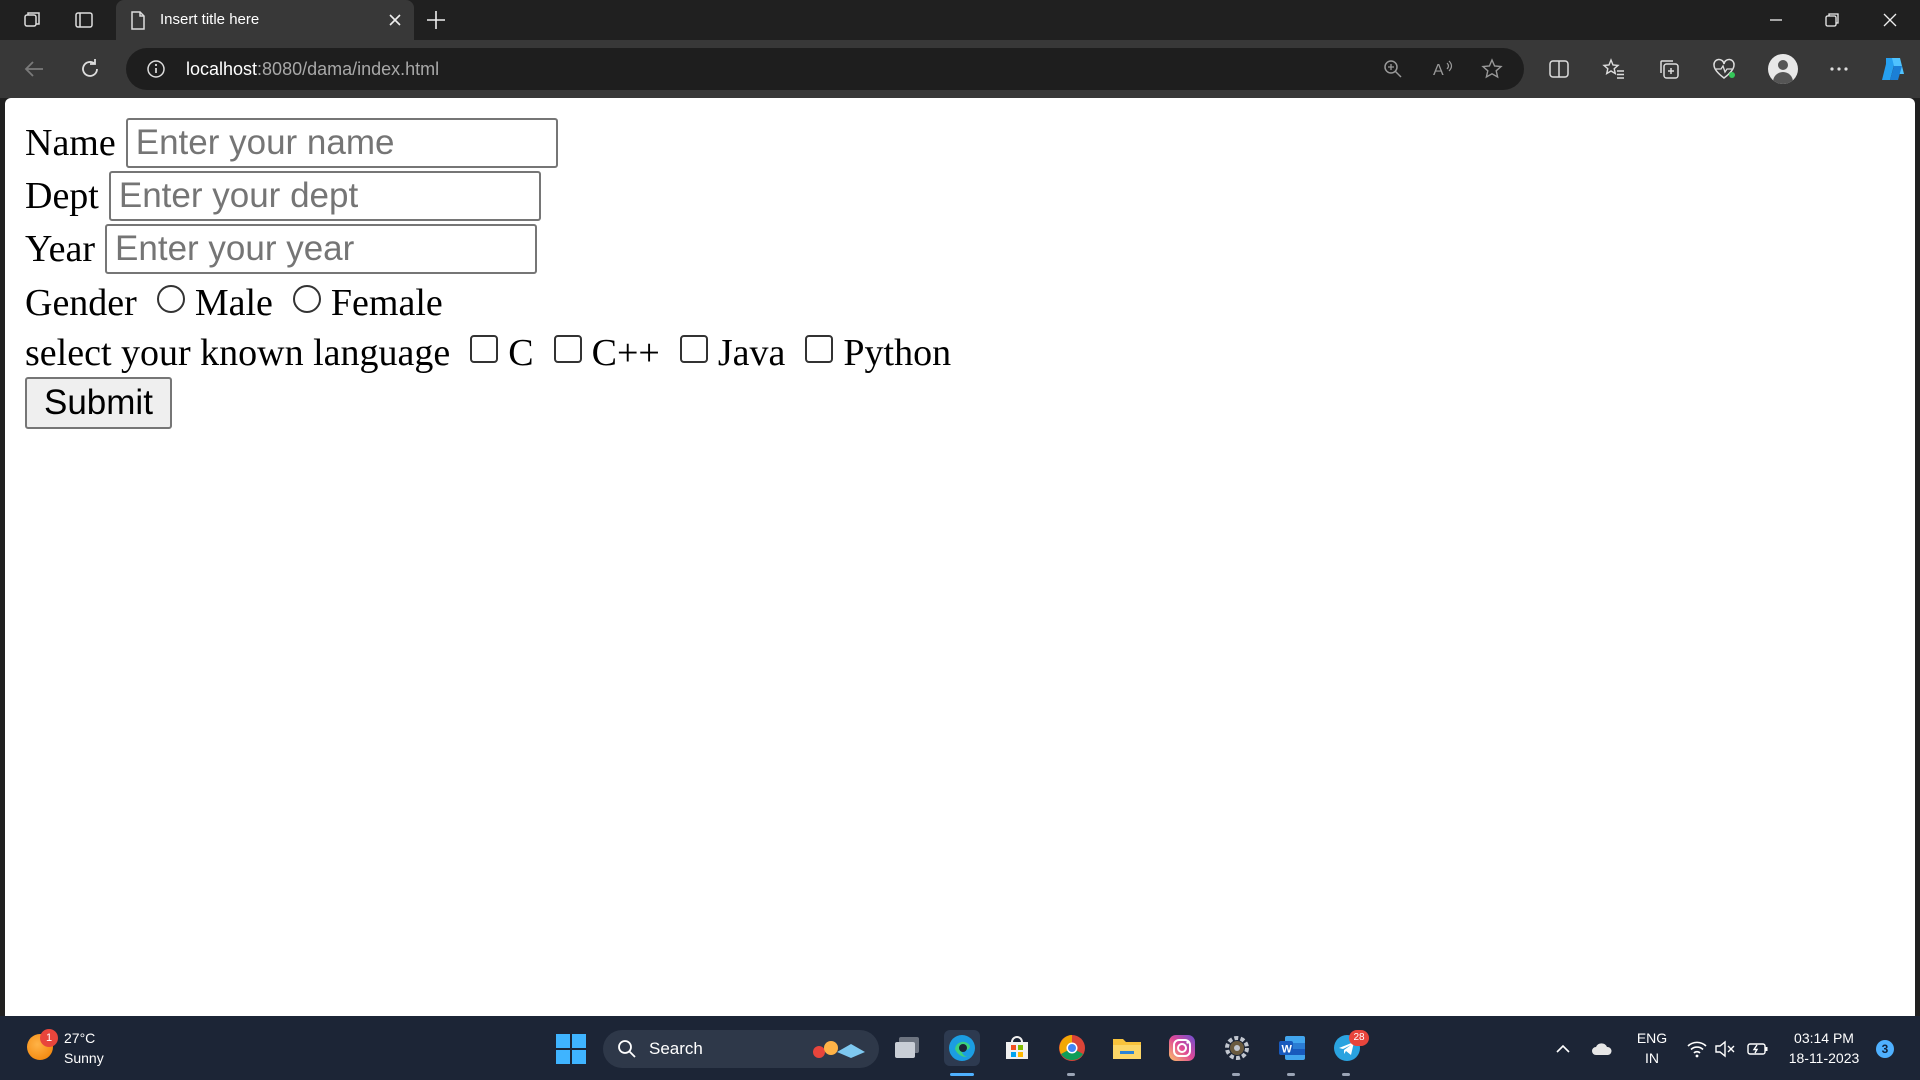 This screenshot has width=1920, height=1080. I want to click on name-label: Name, so click(70, 143).